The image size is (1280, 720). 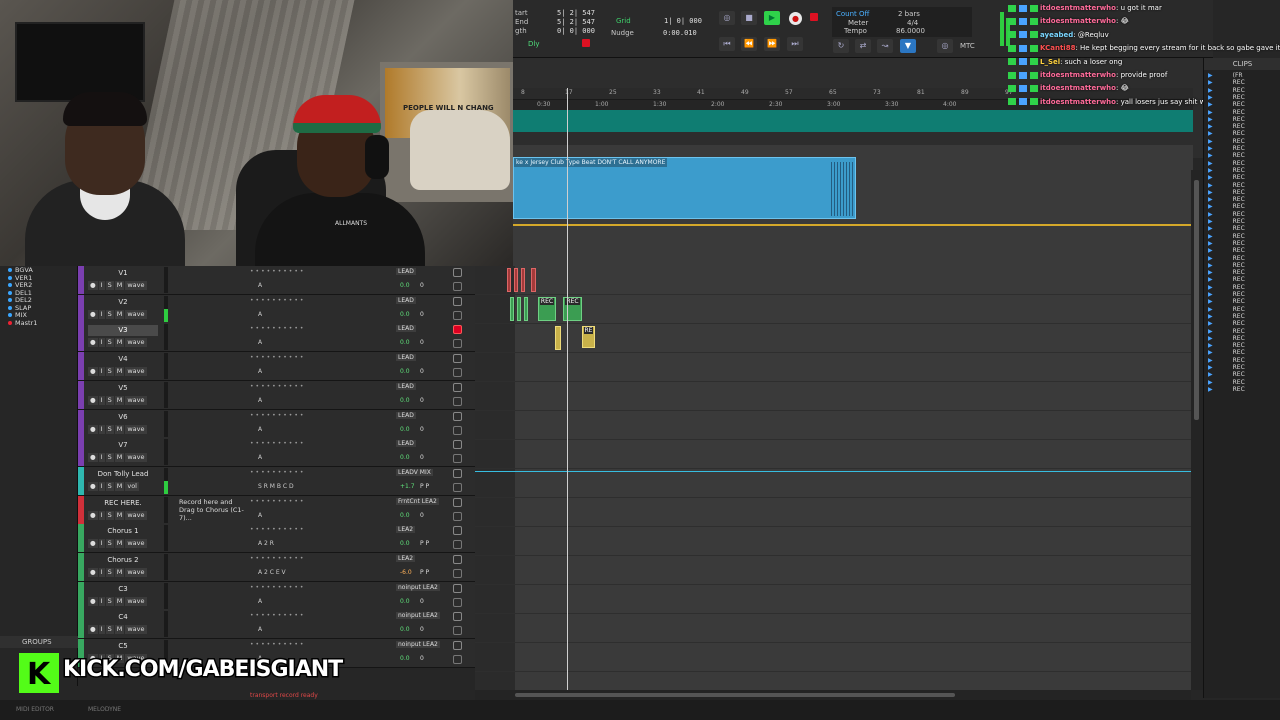 I want to click on track-name: C5, so click(x=123, y=646).